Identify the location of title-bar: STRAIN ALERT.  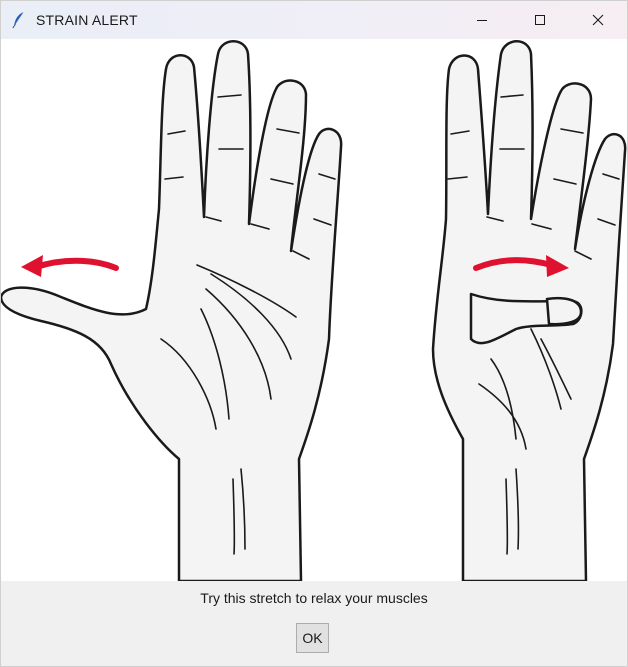
(314, 20).